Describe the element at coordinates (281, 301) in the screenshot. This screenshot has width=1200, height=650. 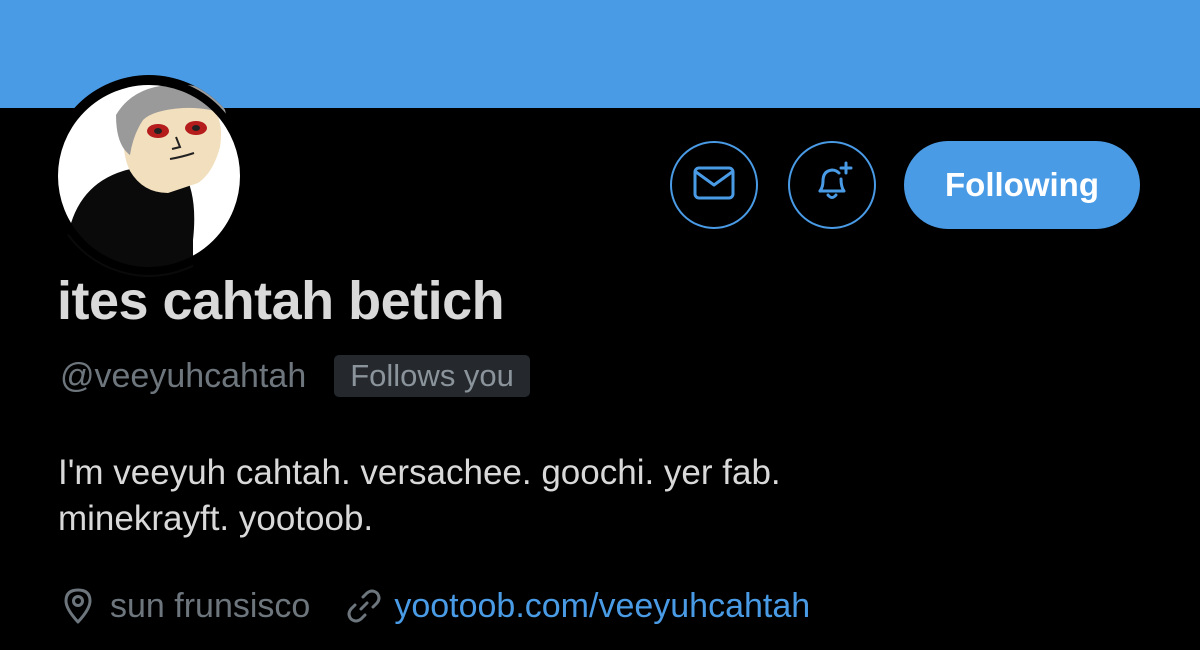
I see `display-name: ites cahtah betich` at that location.